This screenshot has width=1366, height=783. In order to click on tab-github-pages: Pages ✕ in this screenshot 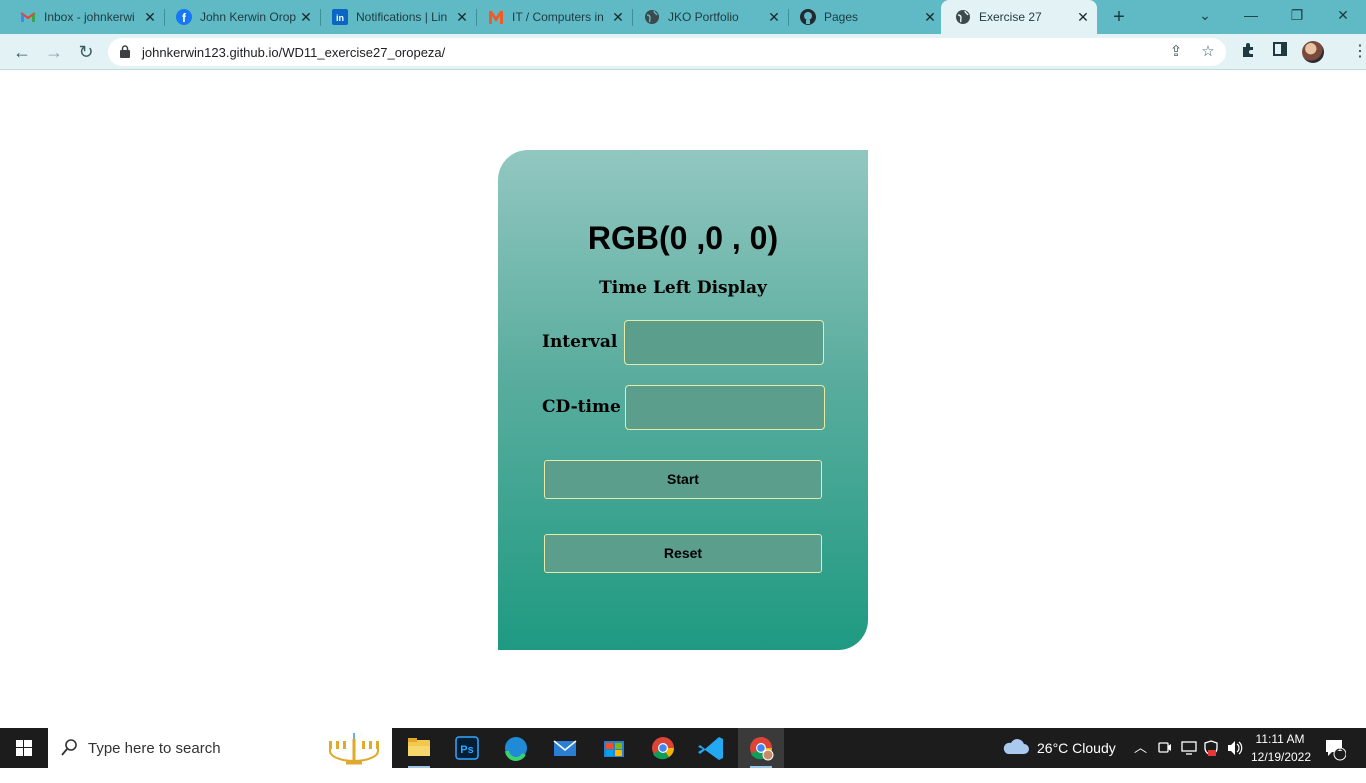, I will do `click(862, 17)`.